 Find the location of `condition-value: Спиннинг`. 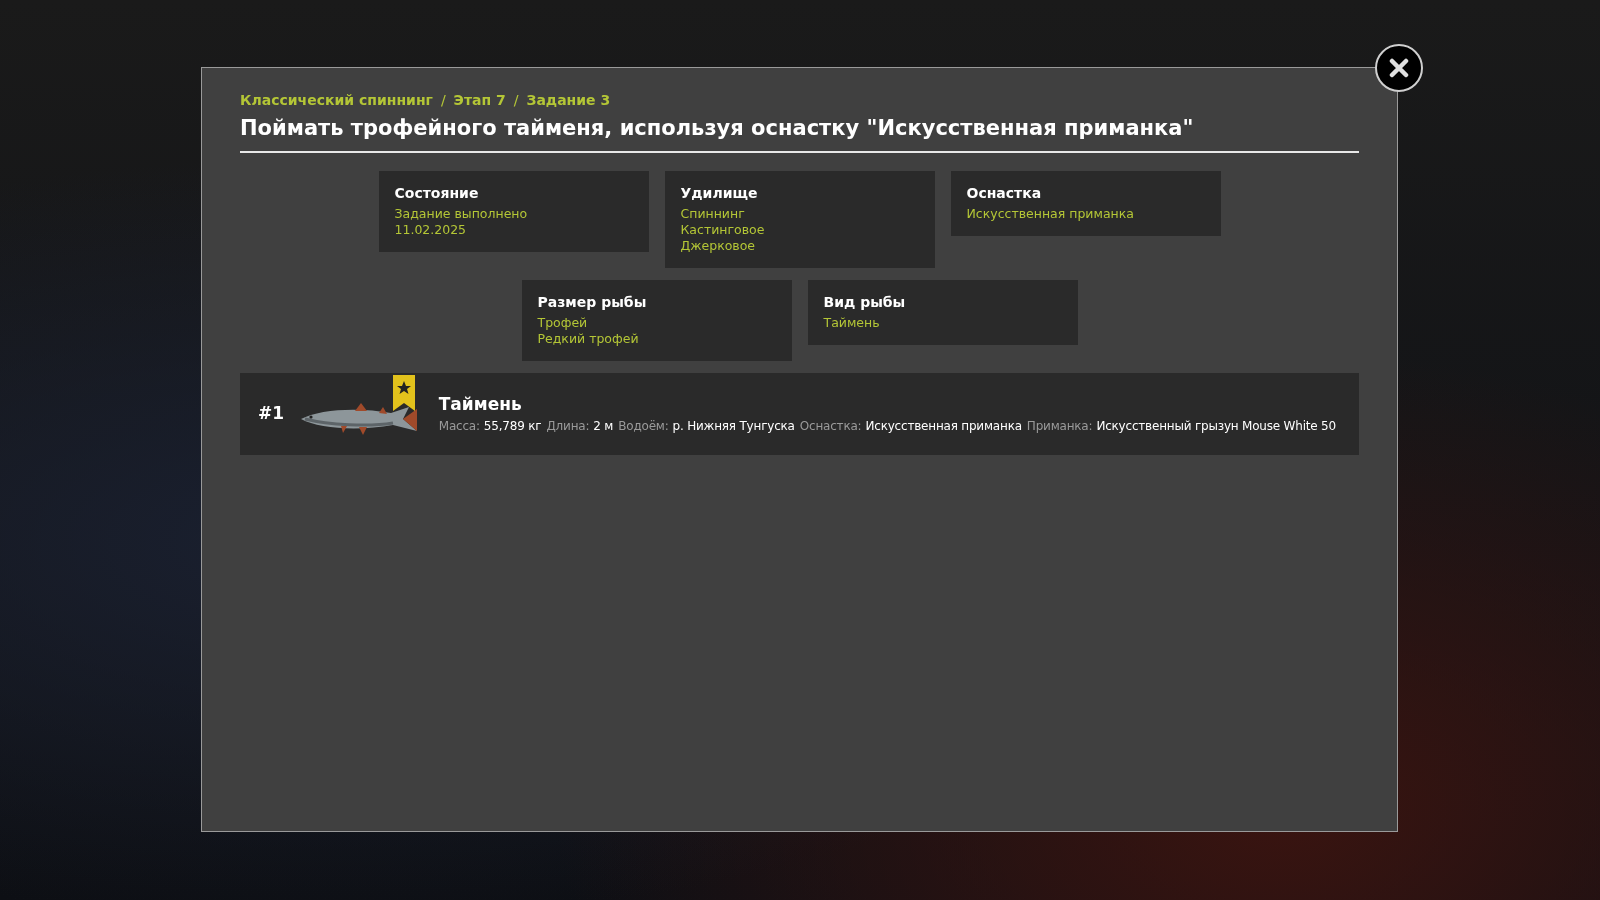

condition-value: Спиннинг is located at coordinates (713, 213).